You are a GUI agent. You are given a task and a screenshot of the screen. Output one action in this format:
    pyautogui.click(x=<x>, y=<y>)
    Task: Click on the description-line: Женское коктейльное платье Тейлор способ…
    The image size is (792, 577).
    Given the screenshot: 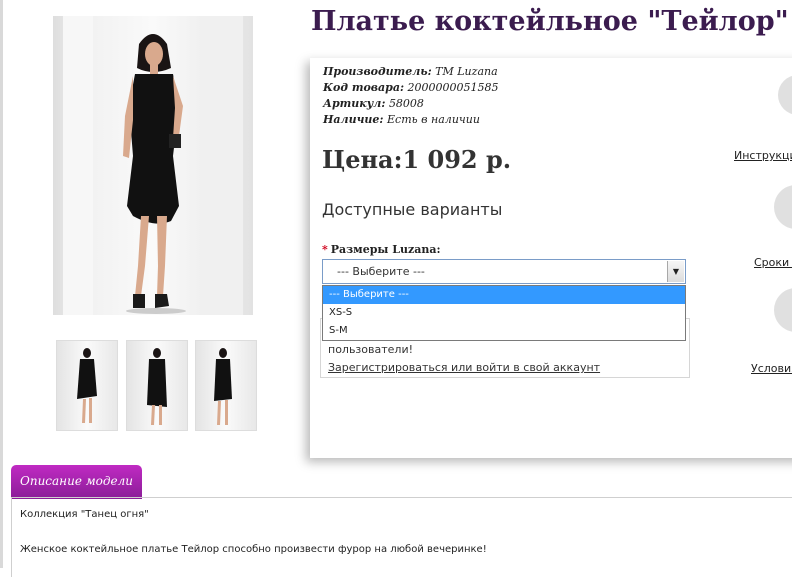 What is the action you would take?
    pyautogui.click(x=253, y=549)
    